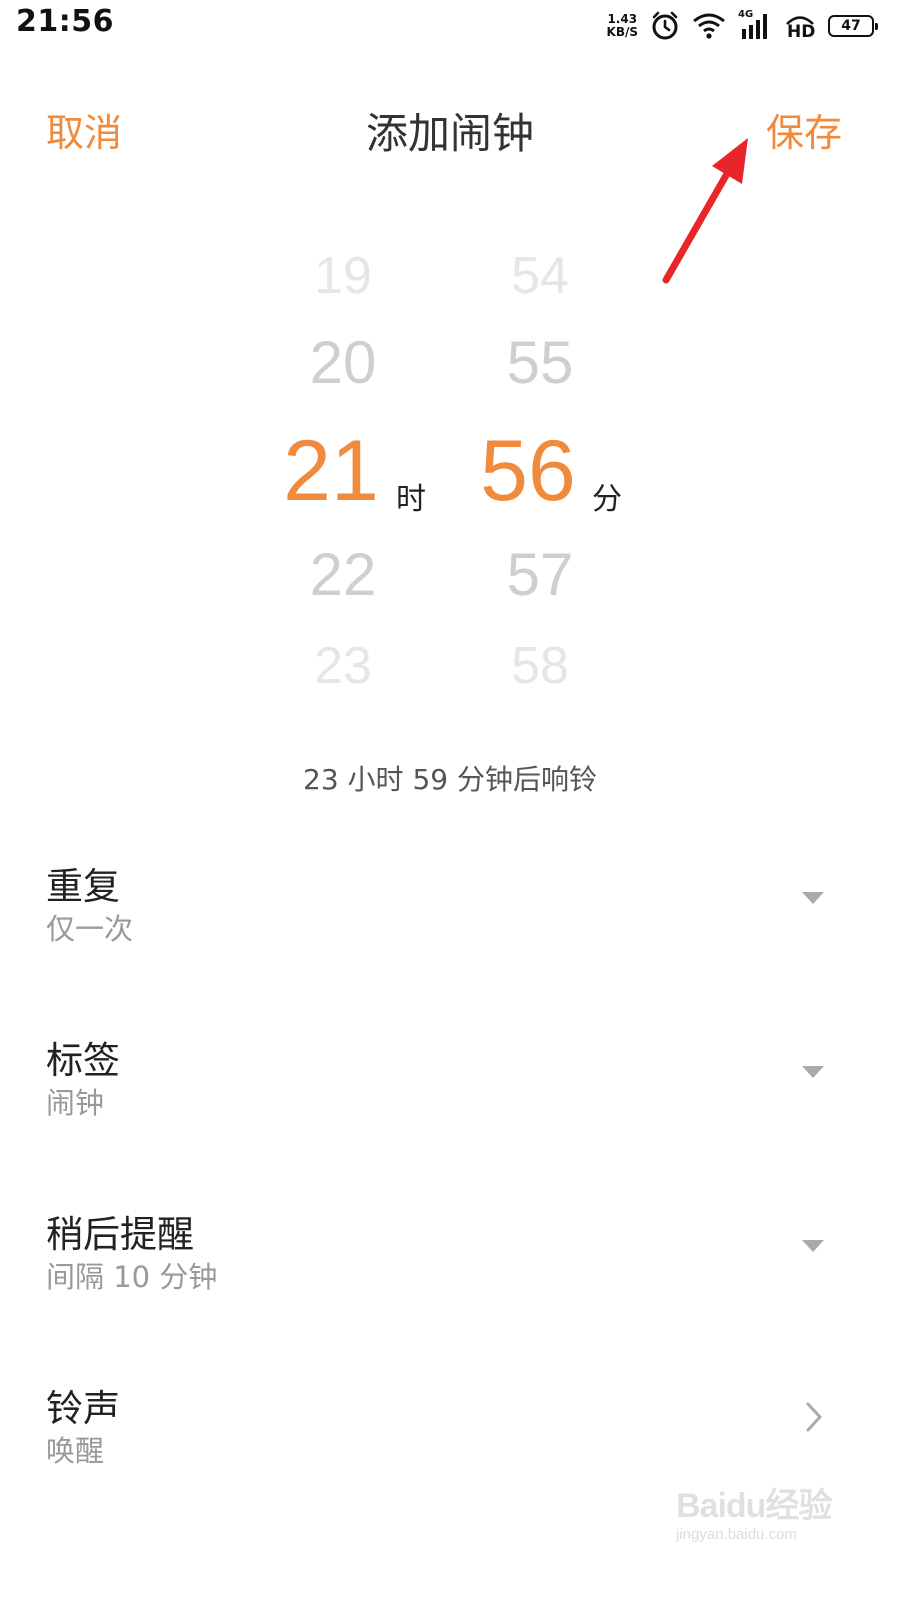  What do you see at coordinates (607, 499) in the screenshot?
I see `minute-unit-label: 分` at bounding box center [607, 499].